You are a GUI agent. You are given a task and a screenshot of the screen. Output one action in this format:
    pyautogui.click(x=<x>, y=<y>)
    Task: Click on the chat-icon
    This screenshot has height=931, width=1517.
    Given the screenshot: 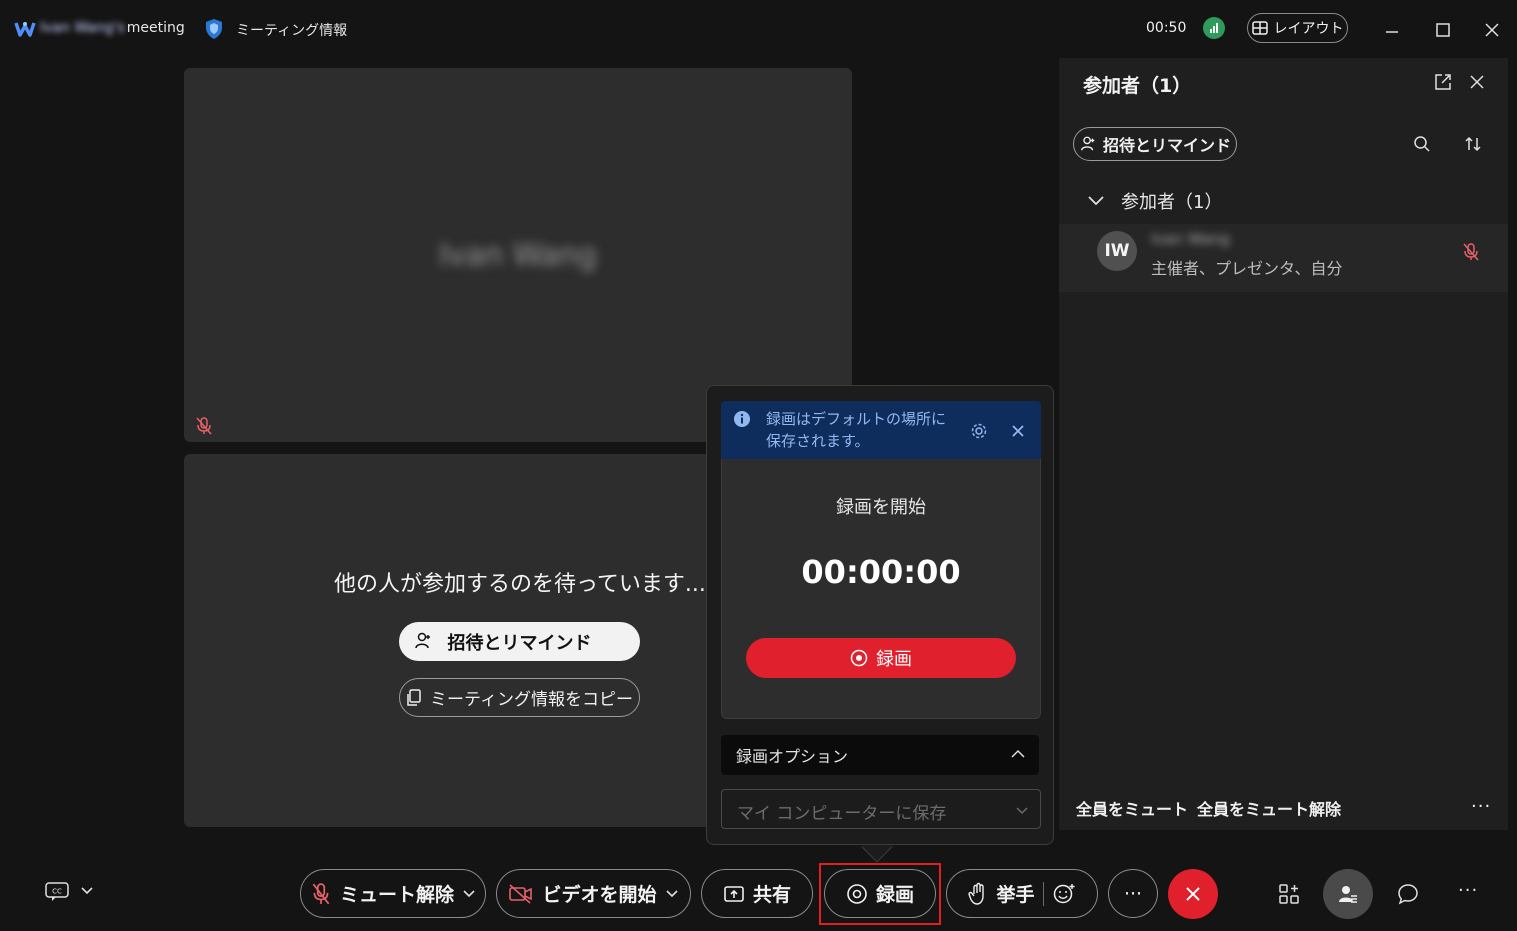 What is the action you would take?
    pyautogui.click(x=1408, y=894)
    